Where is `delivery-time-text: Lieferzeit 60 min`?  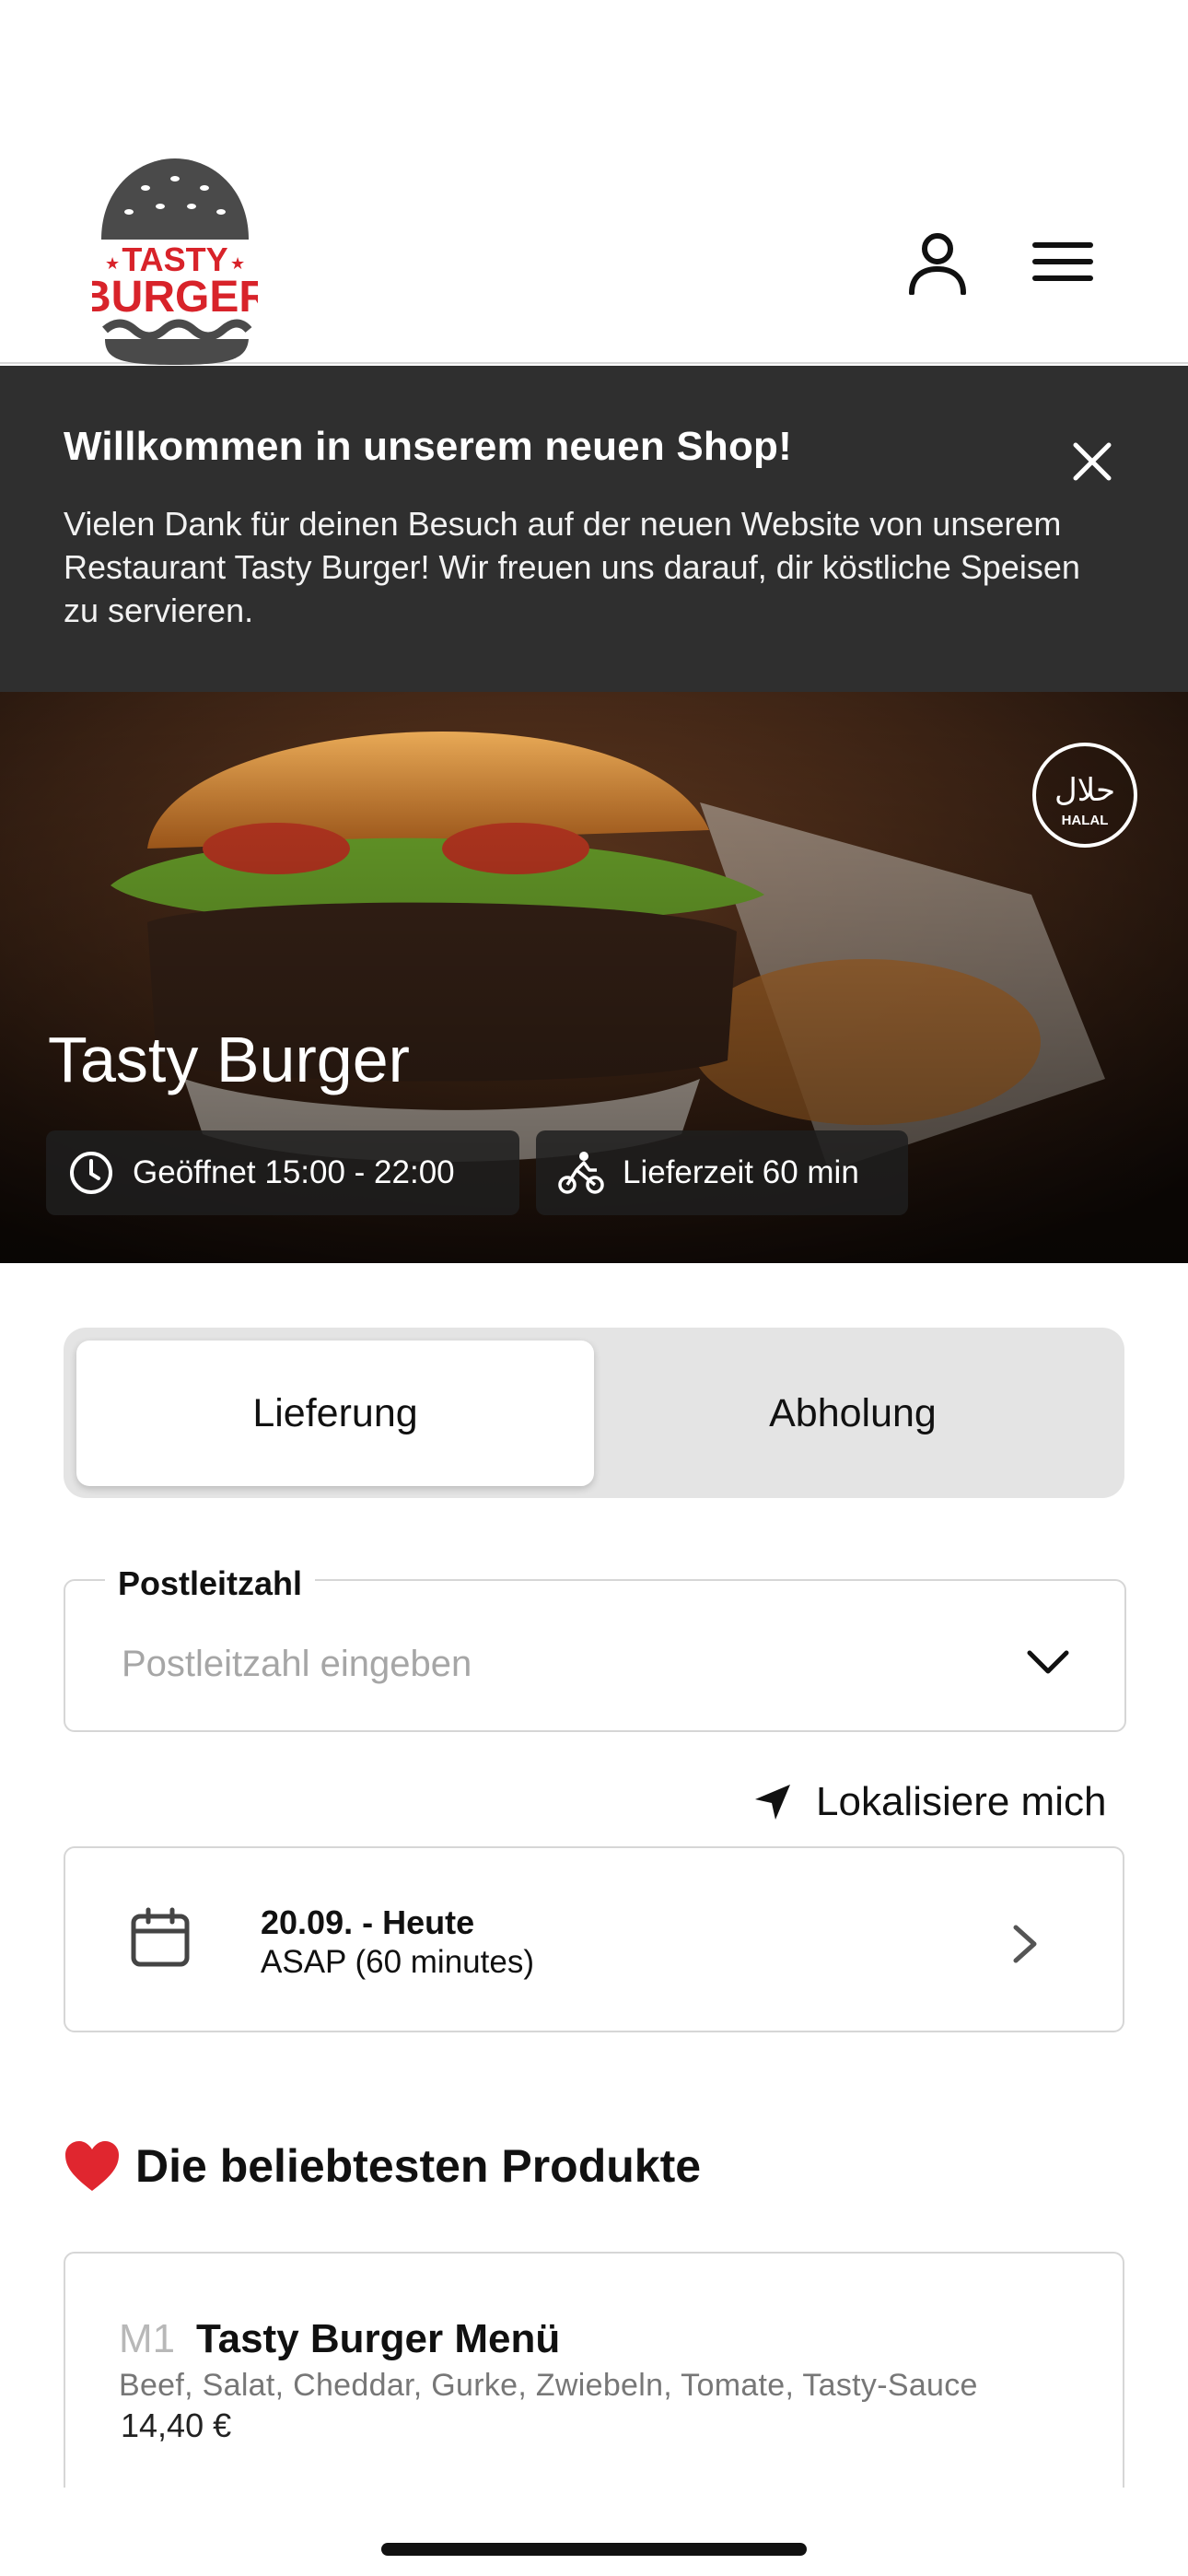 delivery-time-text: Lieferzeit 60 min is located at coordinates (741, 1172).